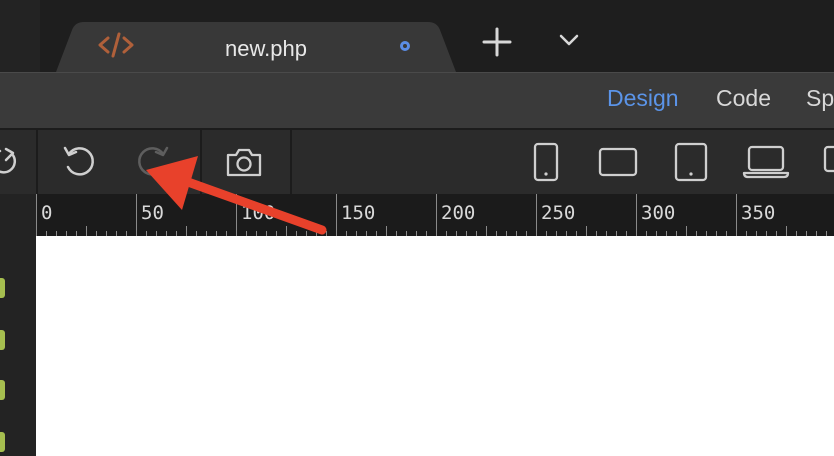 Image resolution: width=834 pixels, height=456 pixels. I want to click on tab-new-php: new.php, so click(256, 47).